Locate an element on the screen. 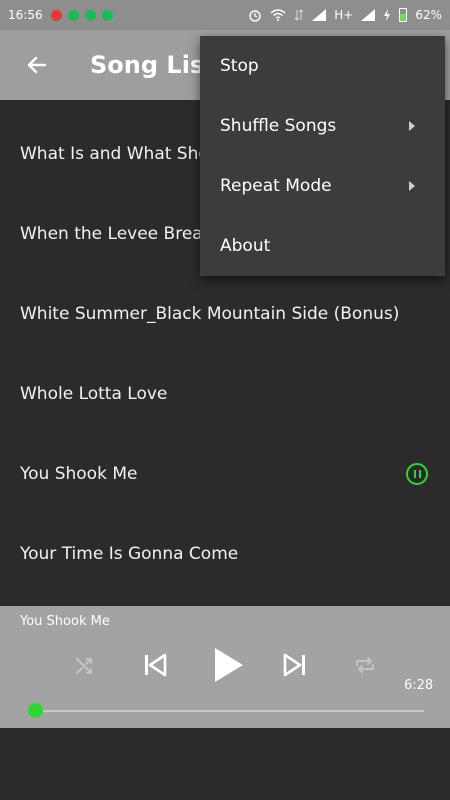  progress-track is located at coordinates (230, 711).